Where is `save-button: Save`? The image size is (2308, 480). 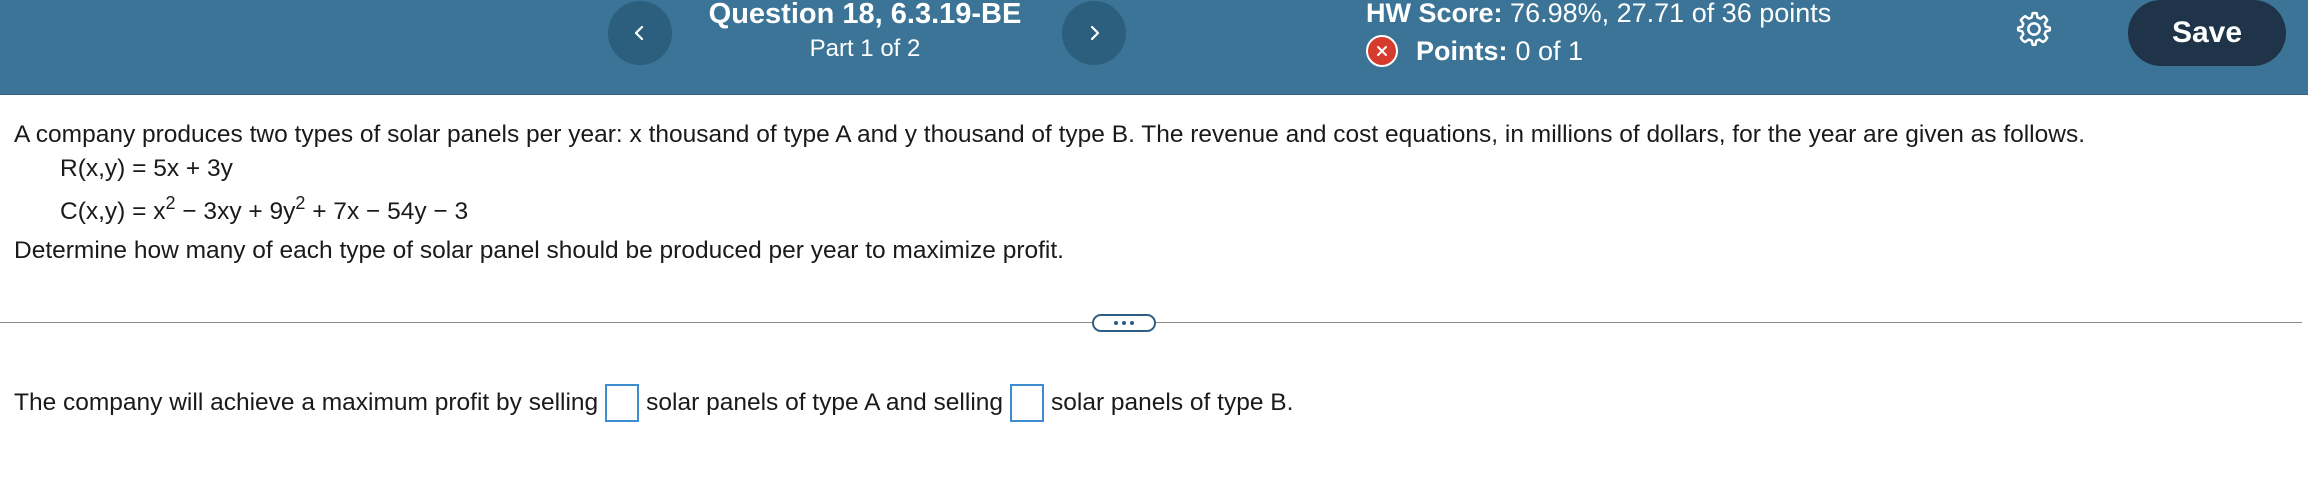 save-button: Save is located at coordinates (2207, 33).